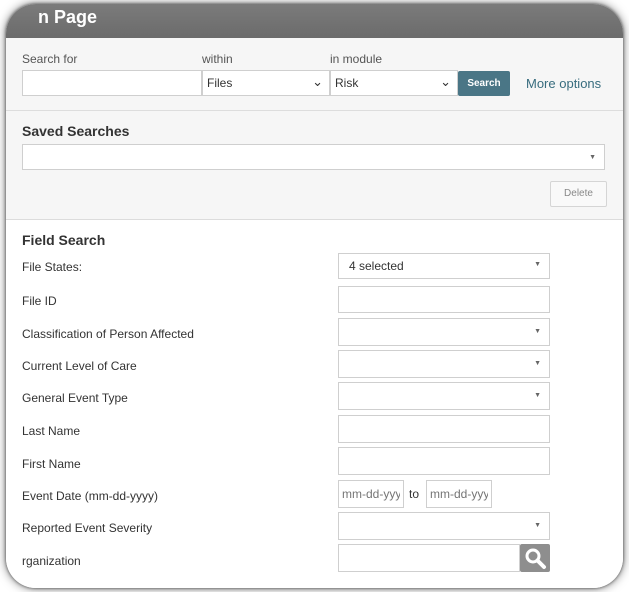 Image resolution: width=629 pixels, height=592 pixels. I want to click on last-name-input, so click(444, 429).